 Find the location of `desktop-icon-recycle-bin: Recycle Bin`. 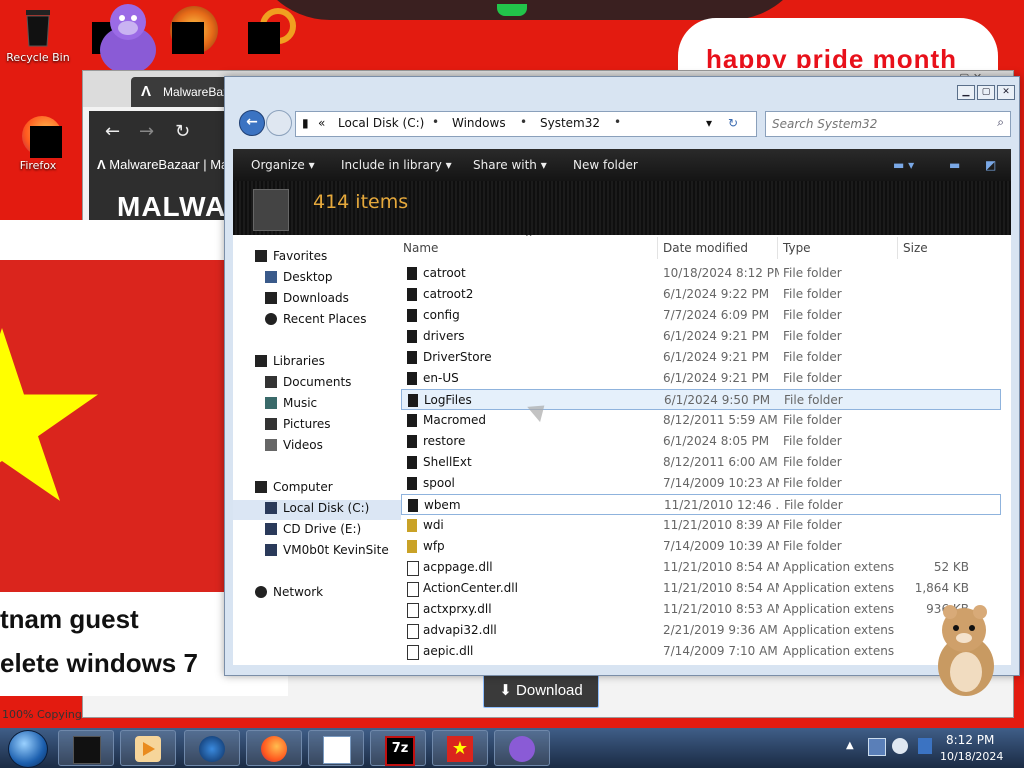

desktop-icon-recycle-bin: Recycle Bin is located at coordinates (38, 35).